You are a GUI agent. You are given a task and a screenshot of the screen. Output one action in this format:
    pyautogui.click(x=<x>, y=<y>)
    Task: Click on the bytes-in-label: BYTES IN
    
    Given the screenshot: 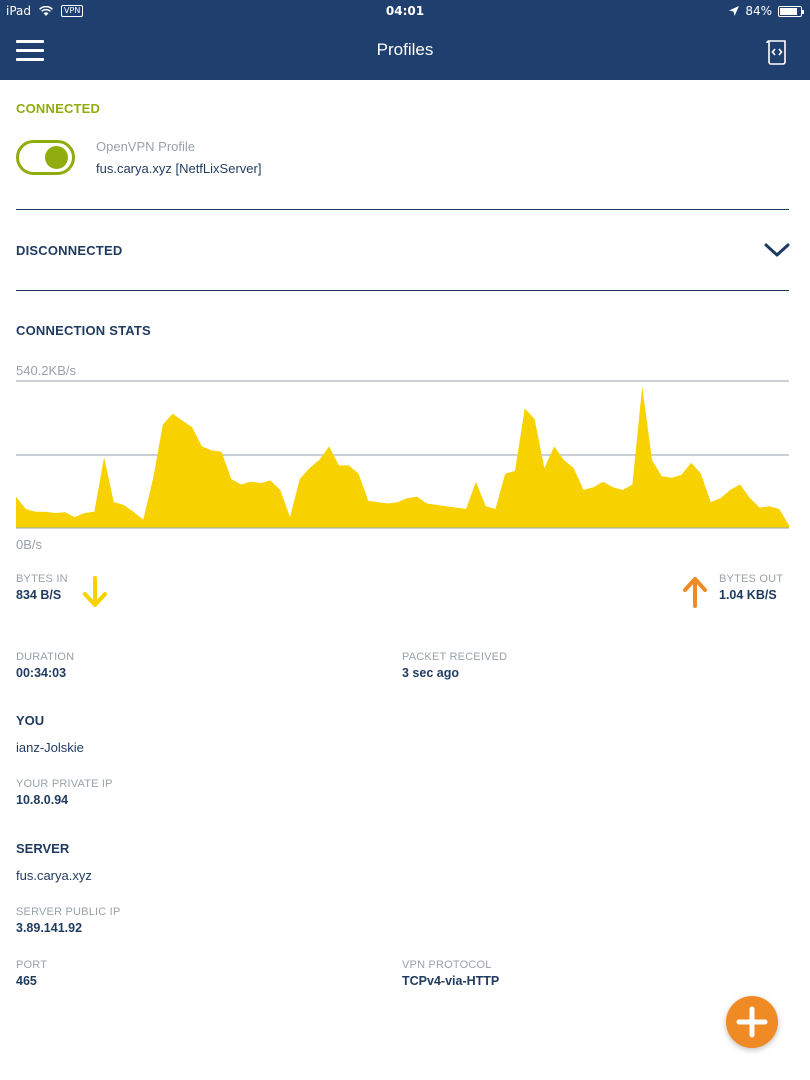 What is the action you would take?
    pyautogui.click(x=42, y=579)
    